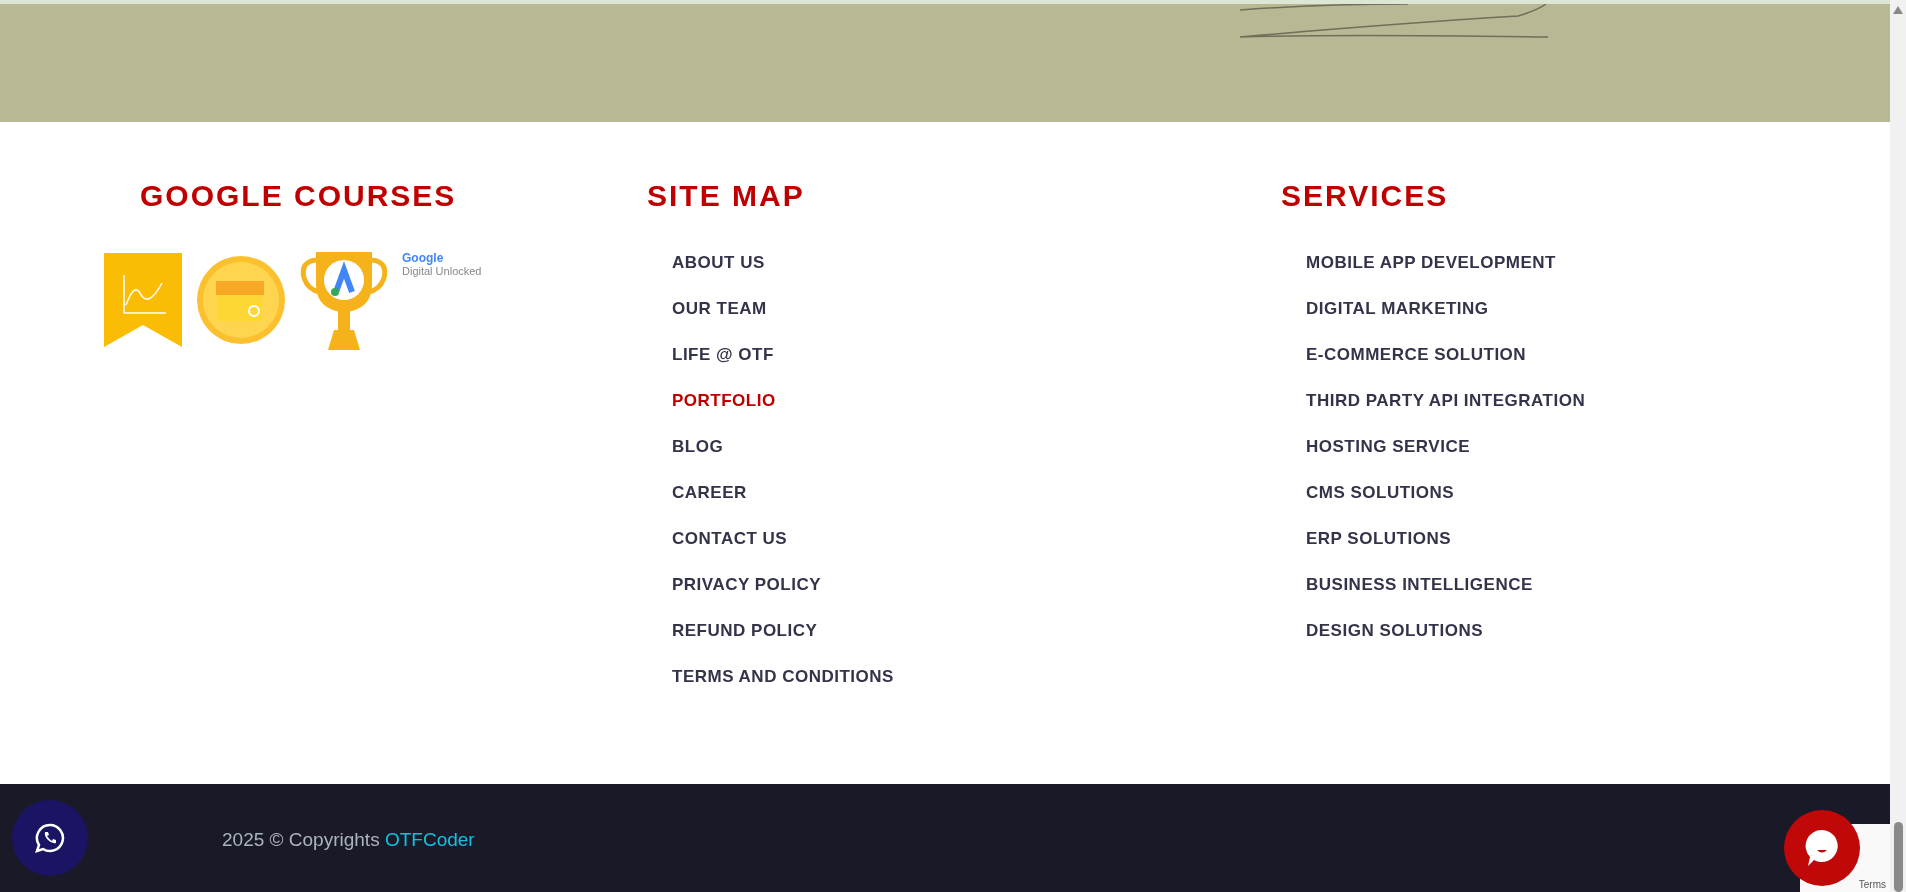 The height and width of the screenshot is (892, 1906). I want to click on footer-link: CMS SOLUTIONS, so click(1380, 493).